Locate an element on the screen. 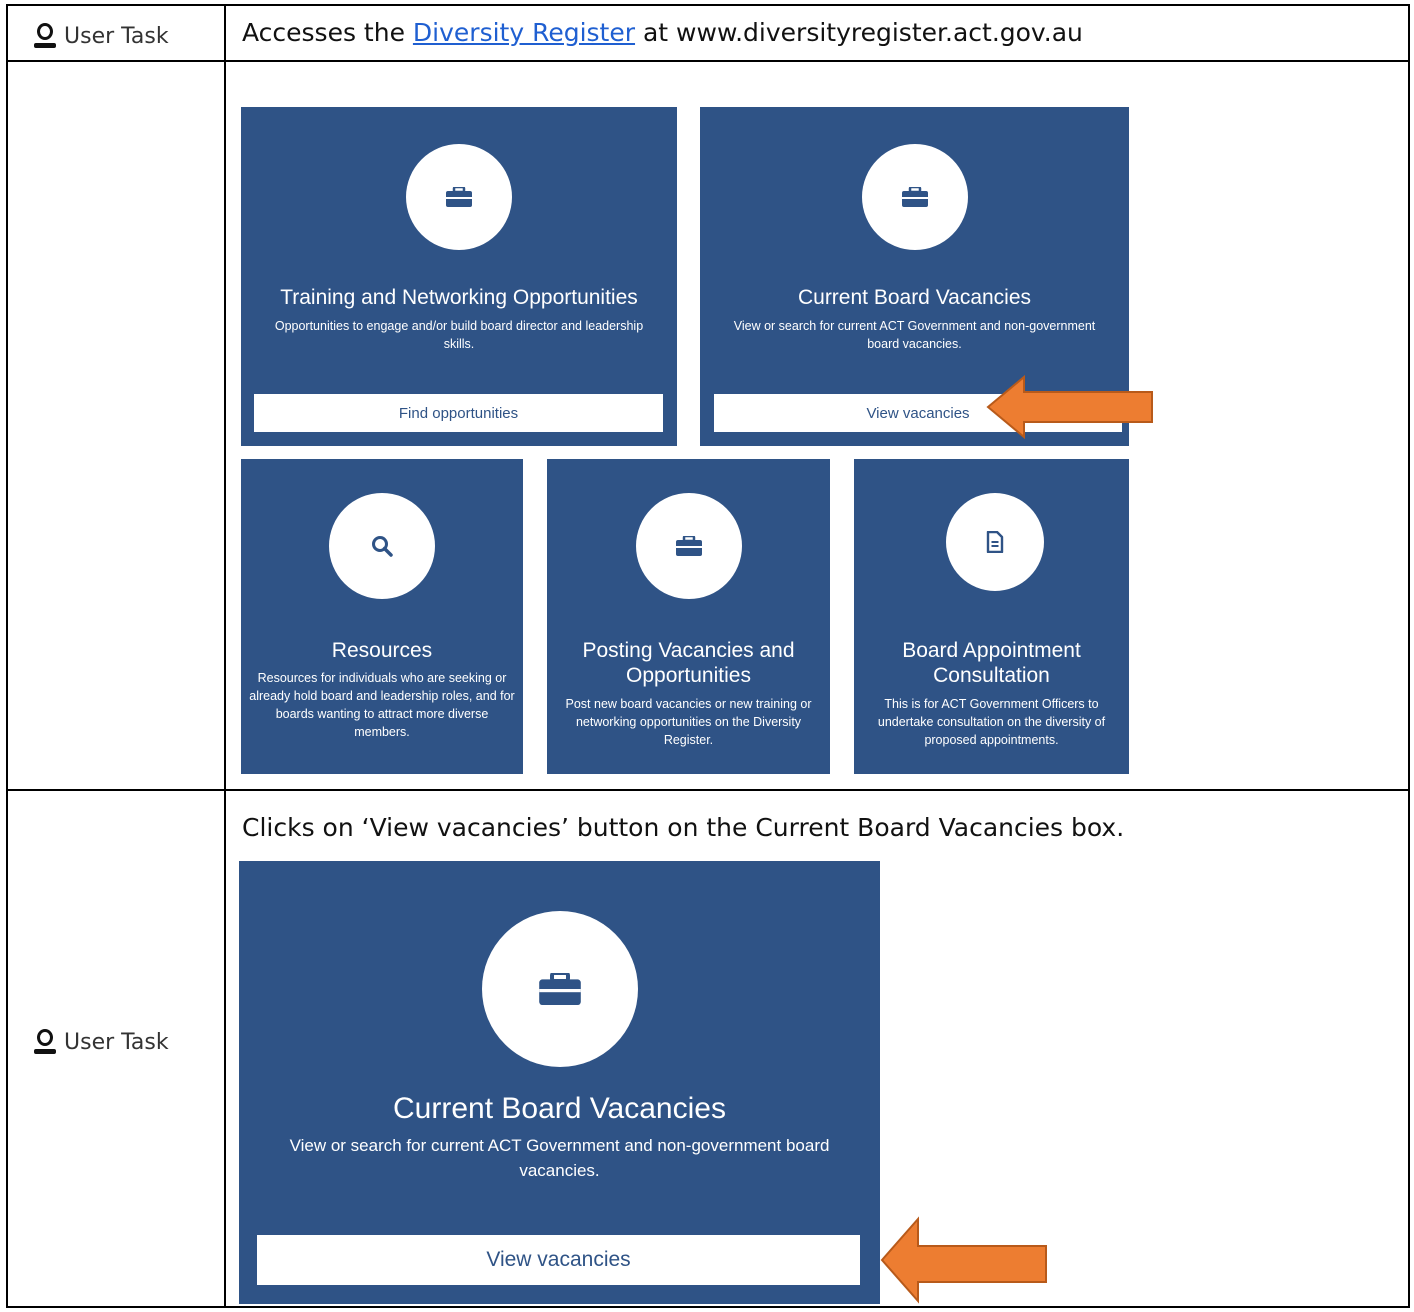  tile-title: Training and Networking Opportunities is located at coordinates (459, 297).